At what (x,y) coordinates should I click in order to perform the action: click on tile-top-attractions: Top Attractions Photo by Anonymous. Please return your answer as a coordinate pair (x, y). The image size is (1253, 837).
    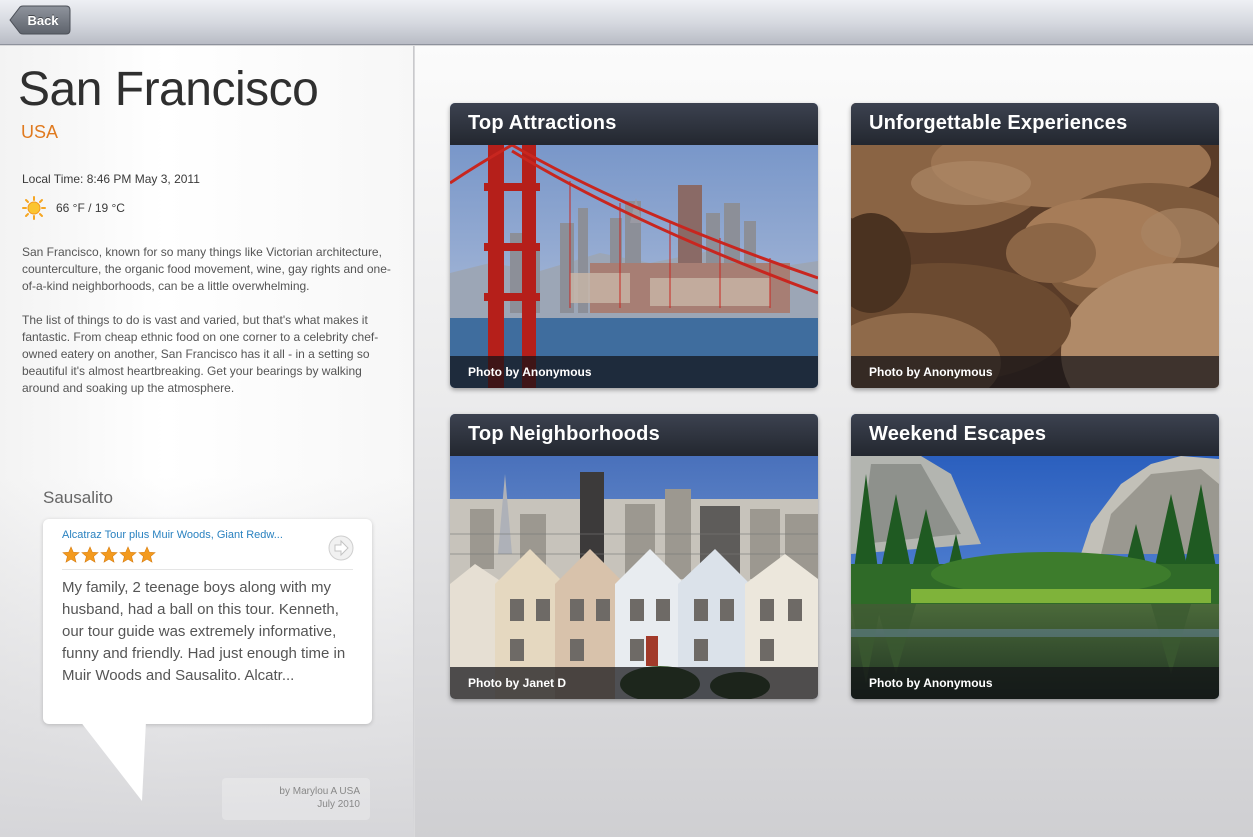
    Looking at the image, I should click on (634, 245).